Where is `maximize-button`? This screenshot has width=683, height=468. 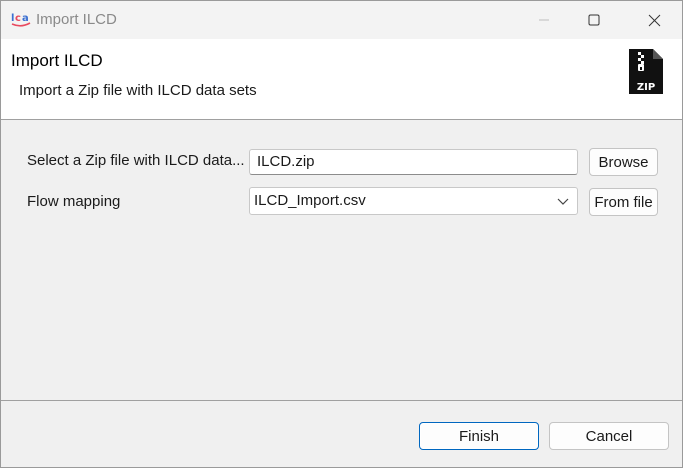 maximize-button is located at coordinates (594, 20).